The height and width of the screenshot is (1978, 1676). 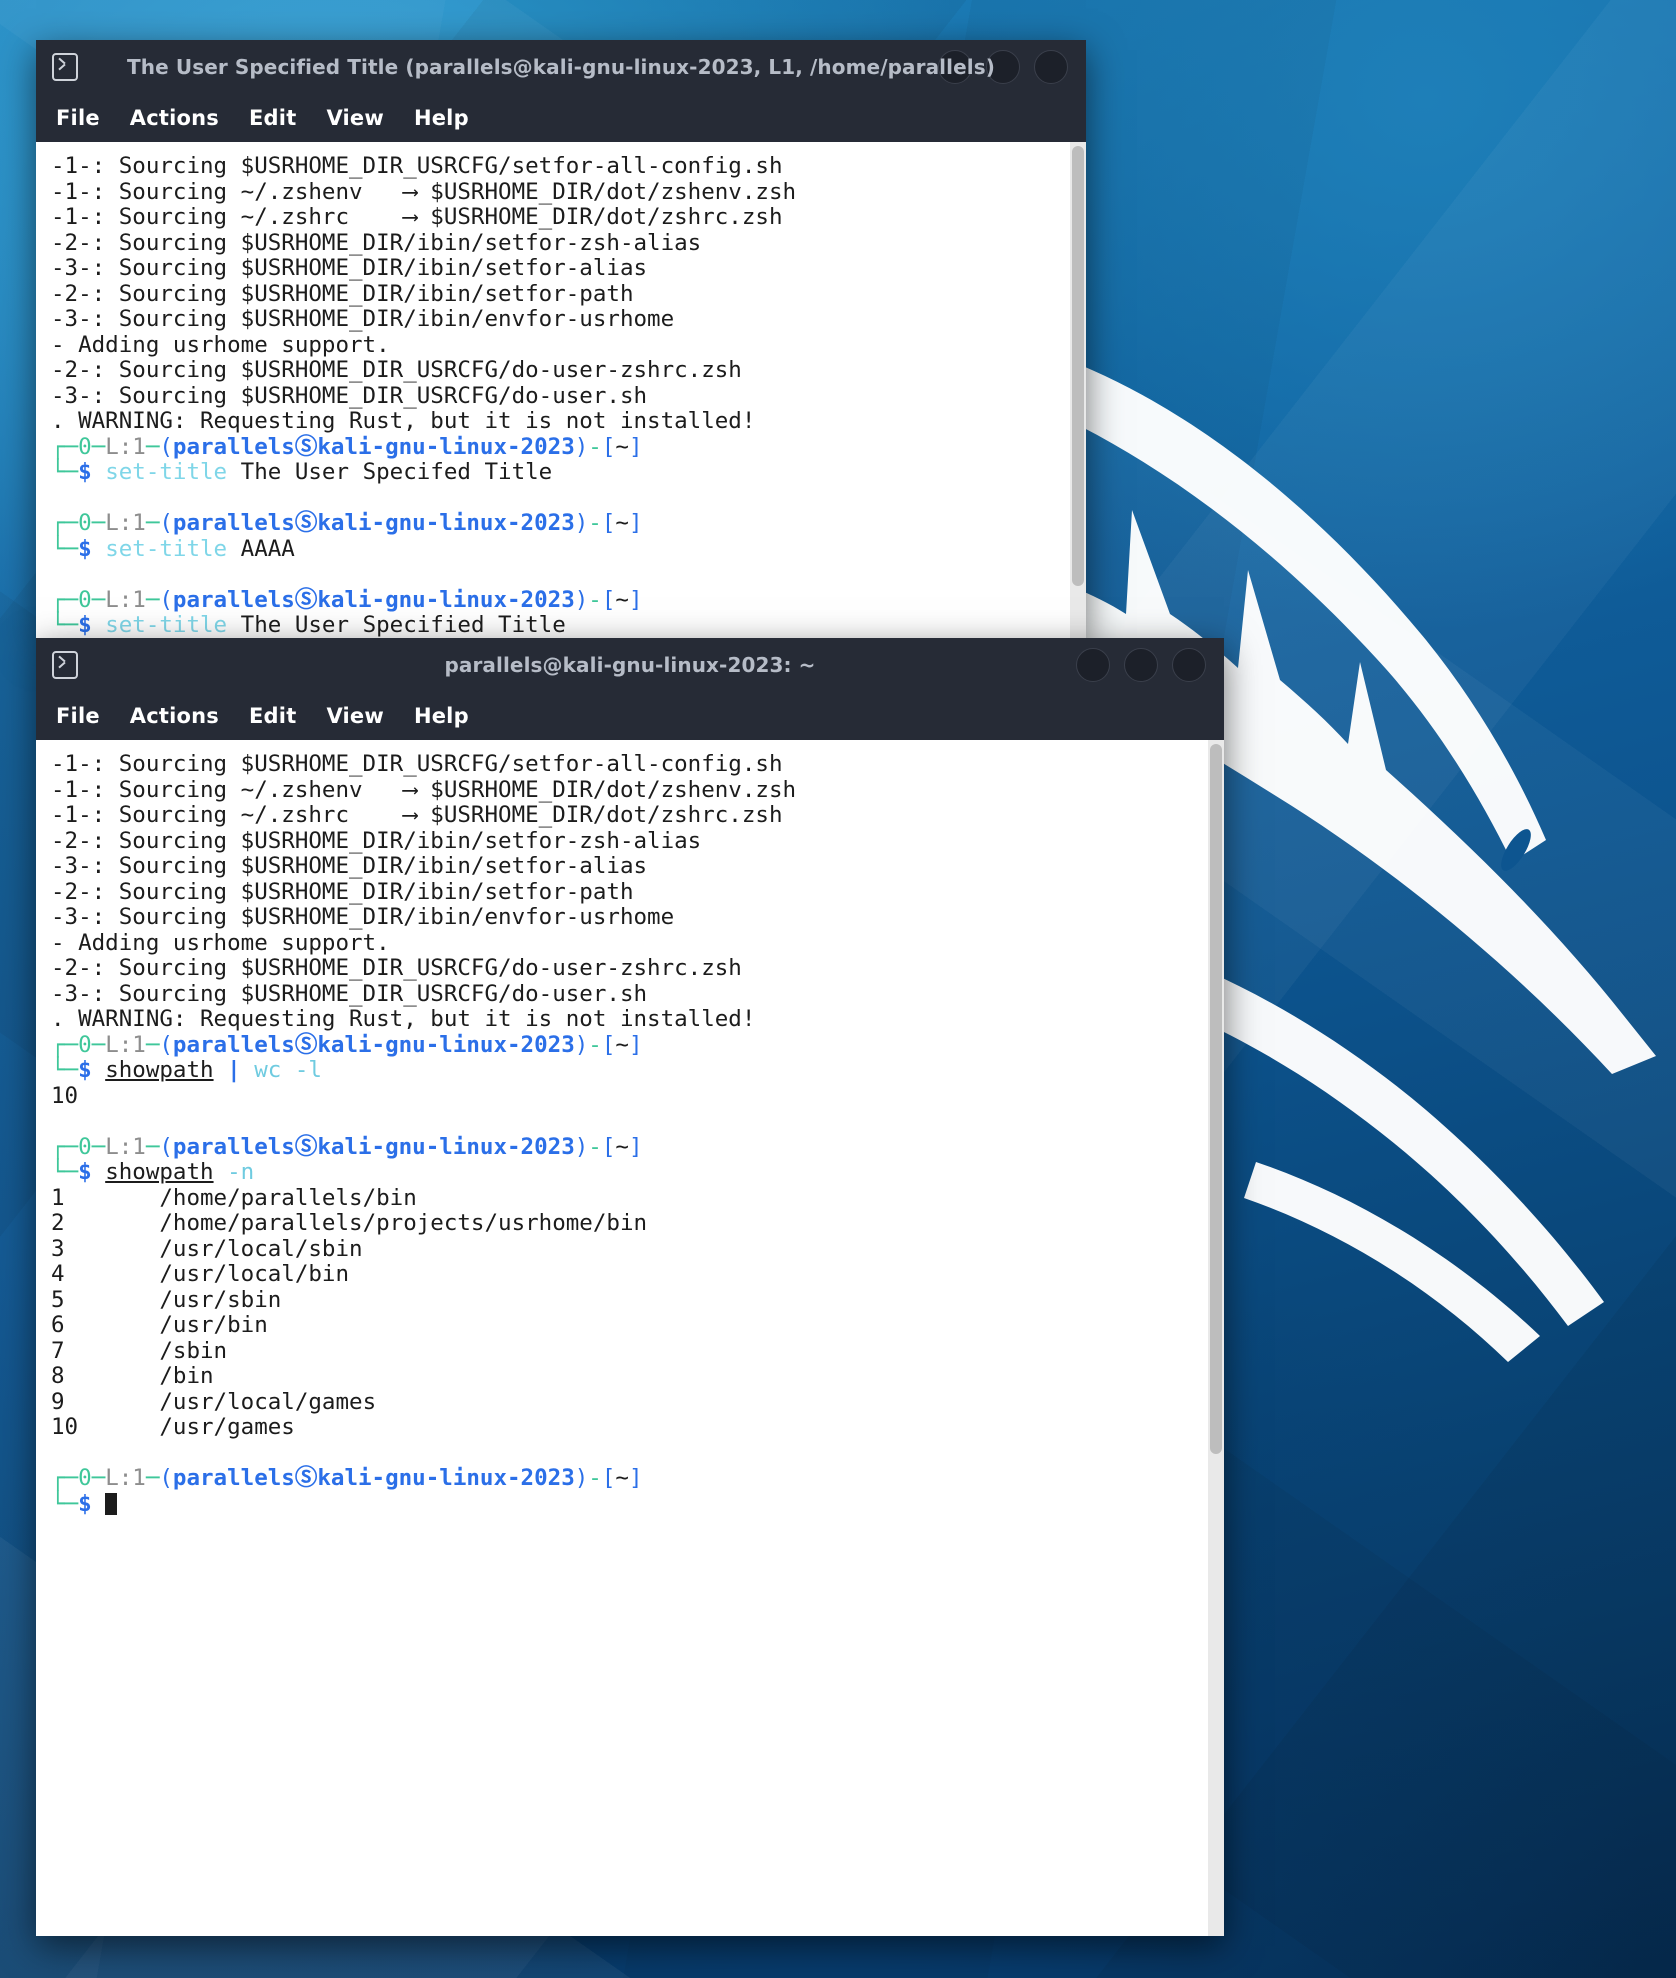 I want to click on path-value: /usr/bin, so click(x=213, y=1325).